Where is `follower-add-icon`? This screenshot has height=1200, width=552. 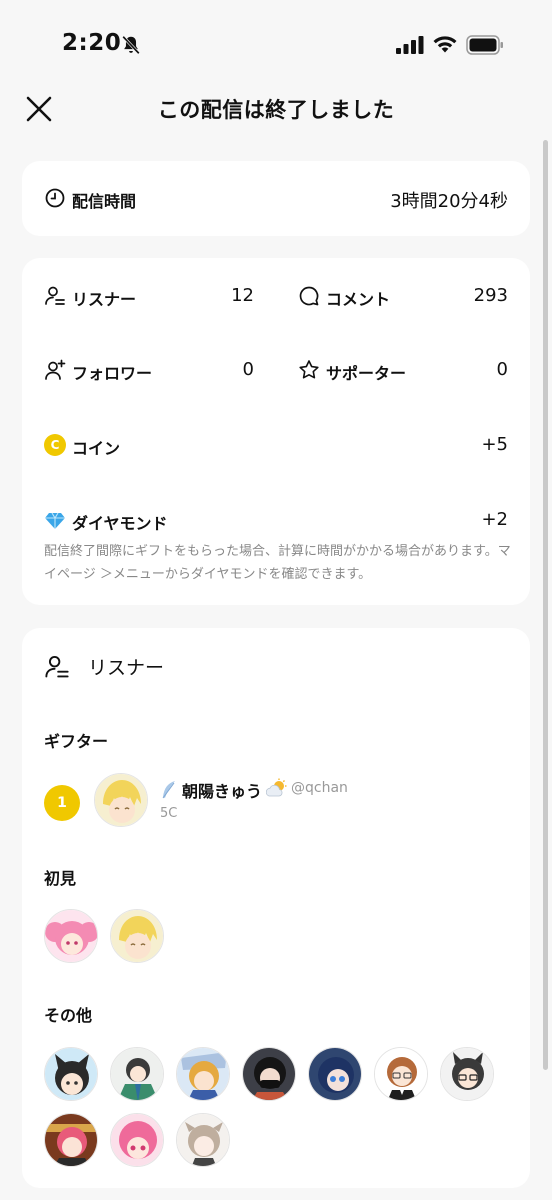 follower-add-icon is located at coordinates (55, 369).